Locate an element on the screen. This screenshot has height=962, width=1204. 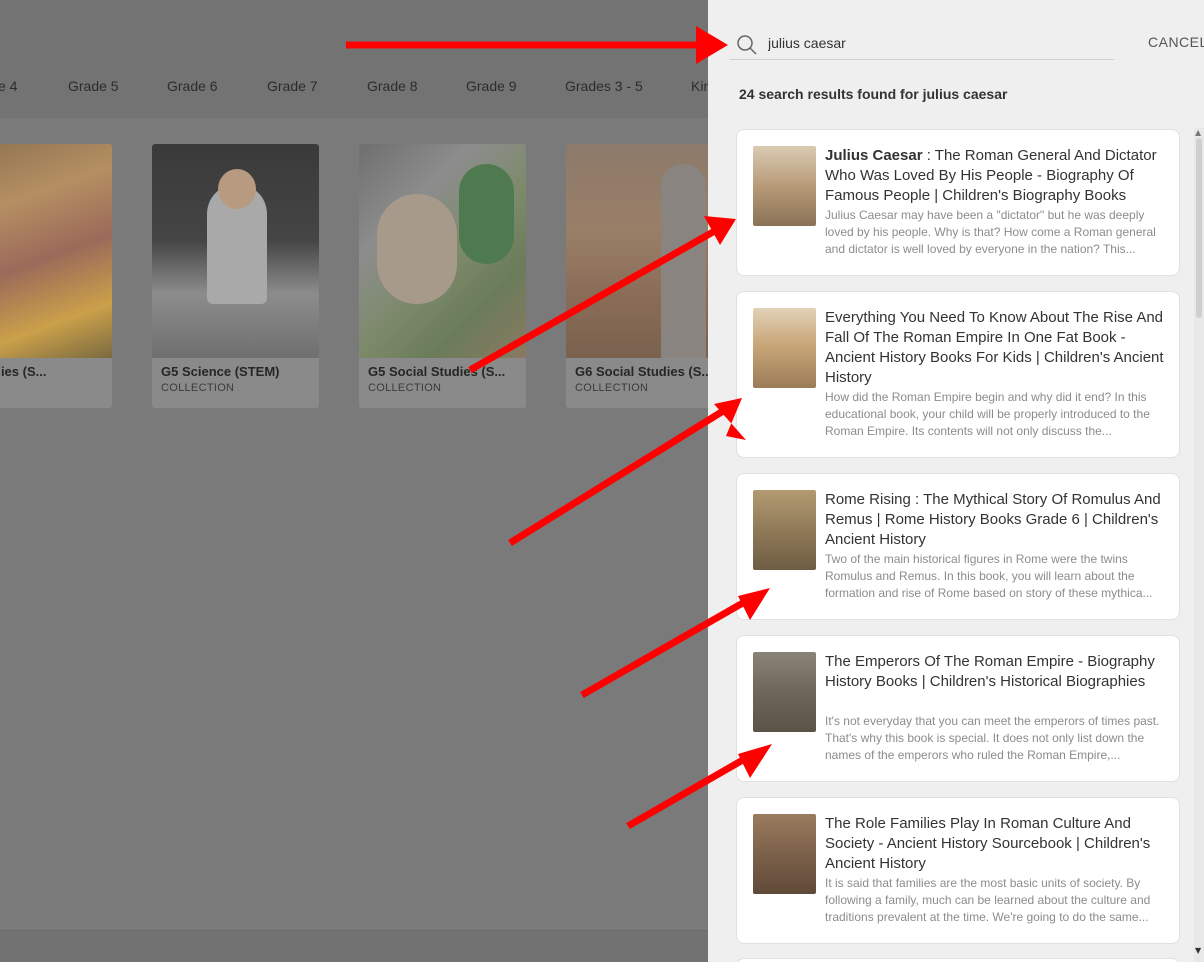
results-scrollbar: ▲ ▼ is located at coordinates (1199, 545).